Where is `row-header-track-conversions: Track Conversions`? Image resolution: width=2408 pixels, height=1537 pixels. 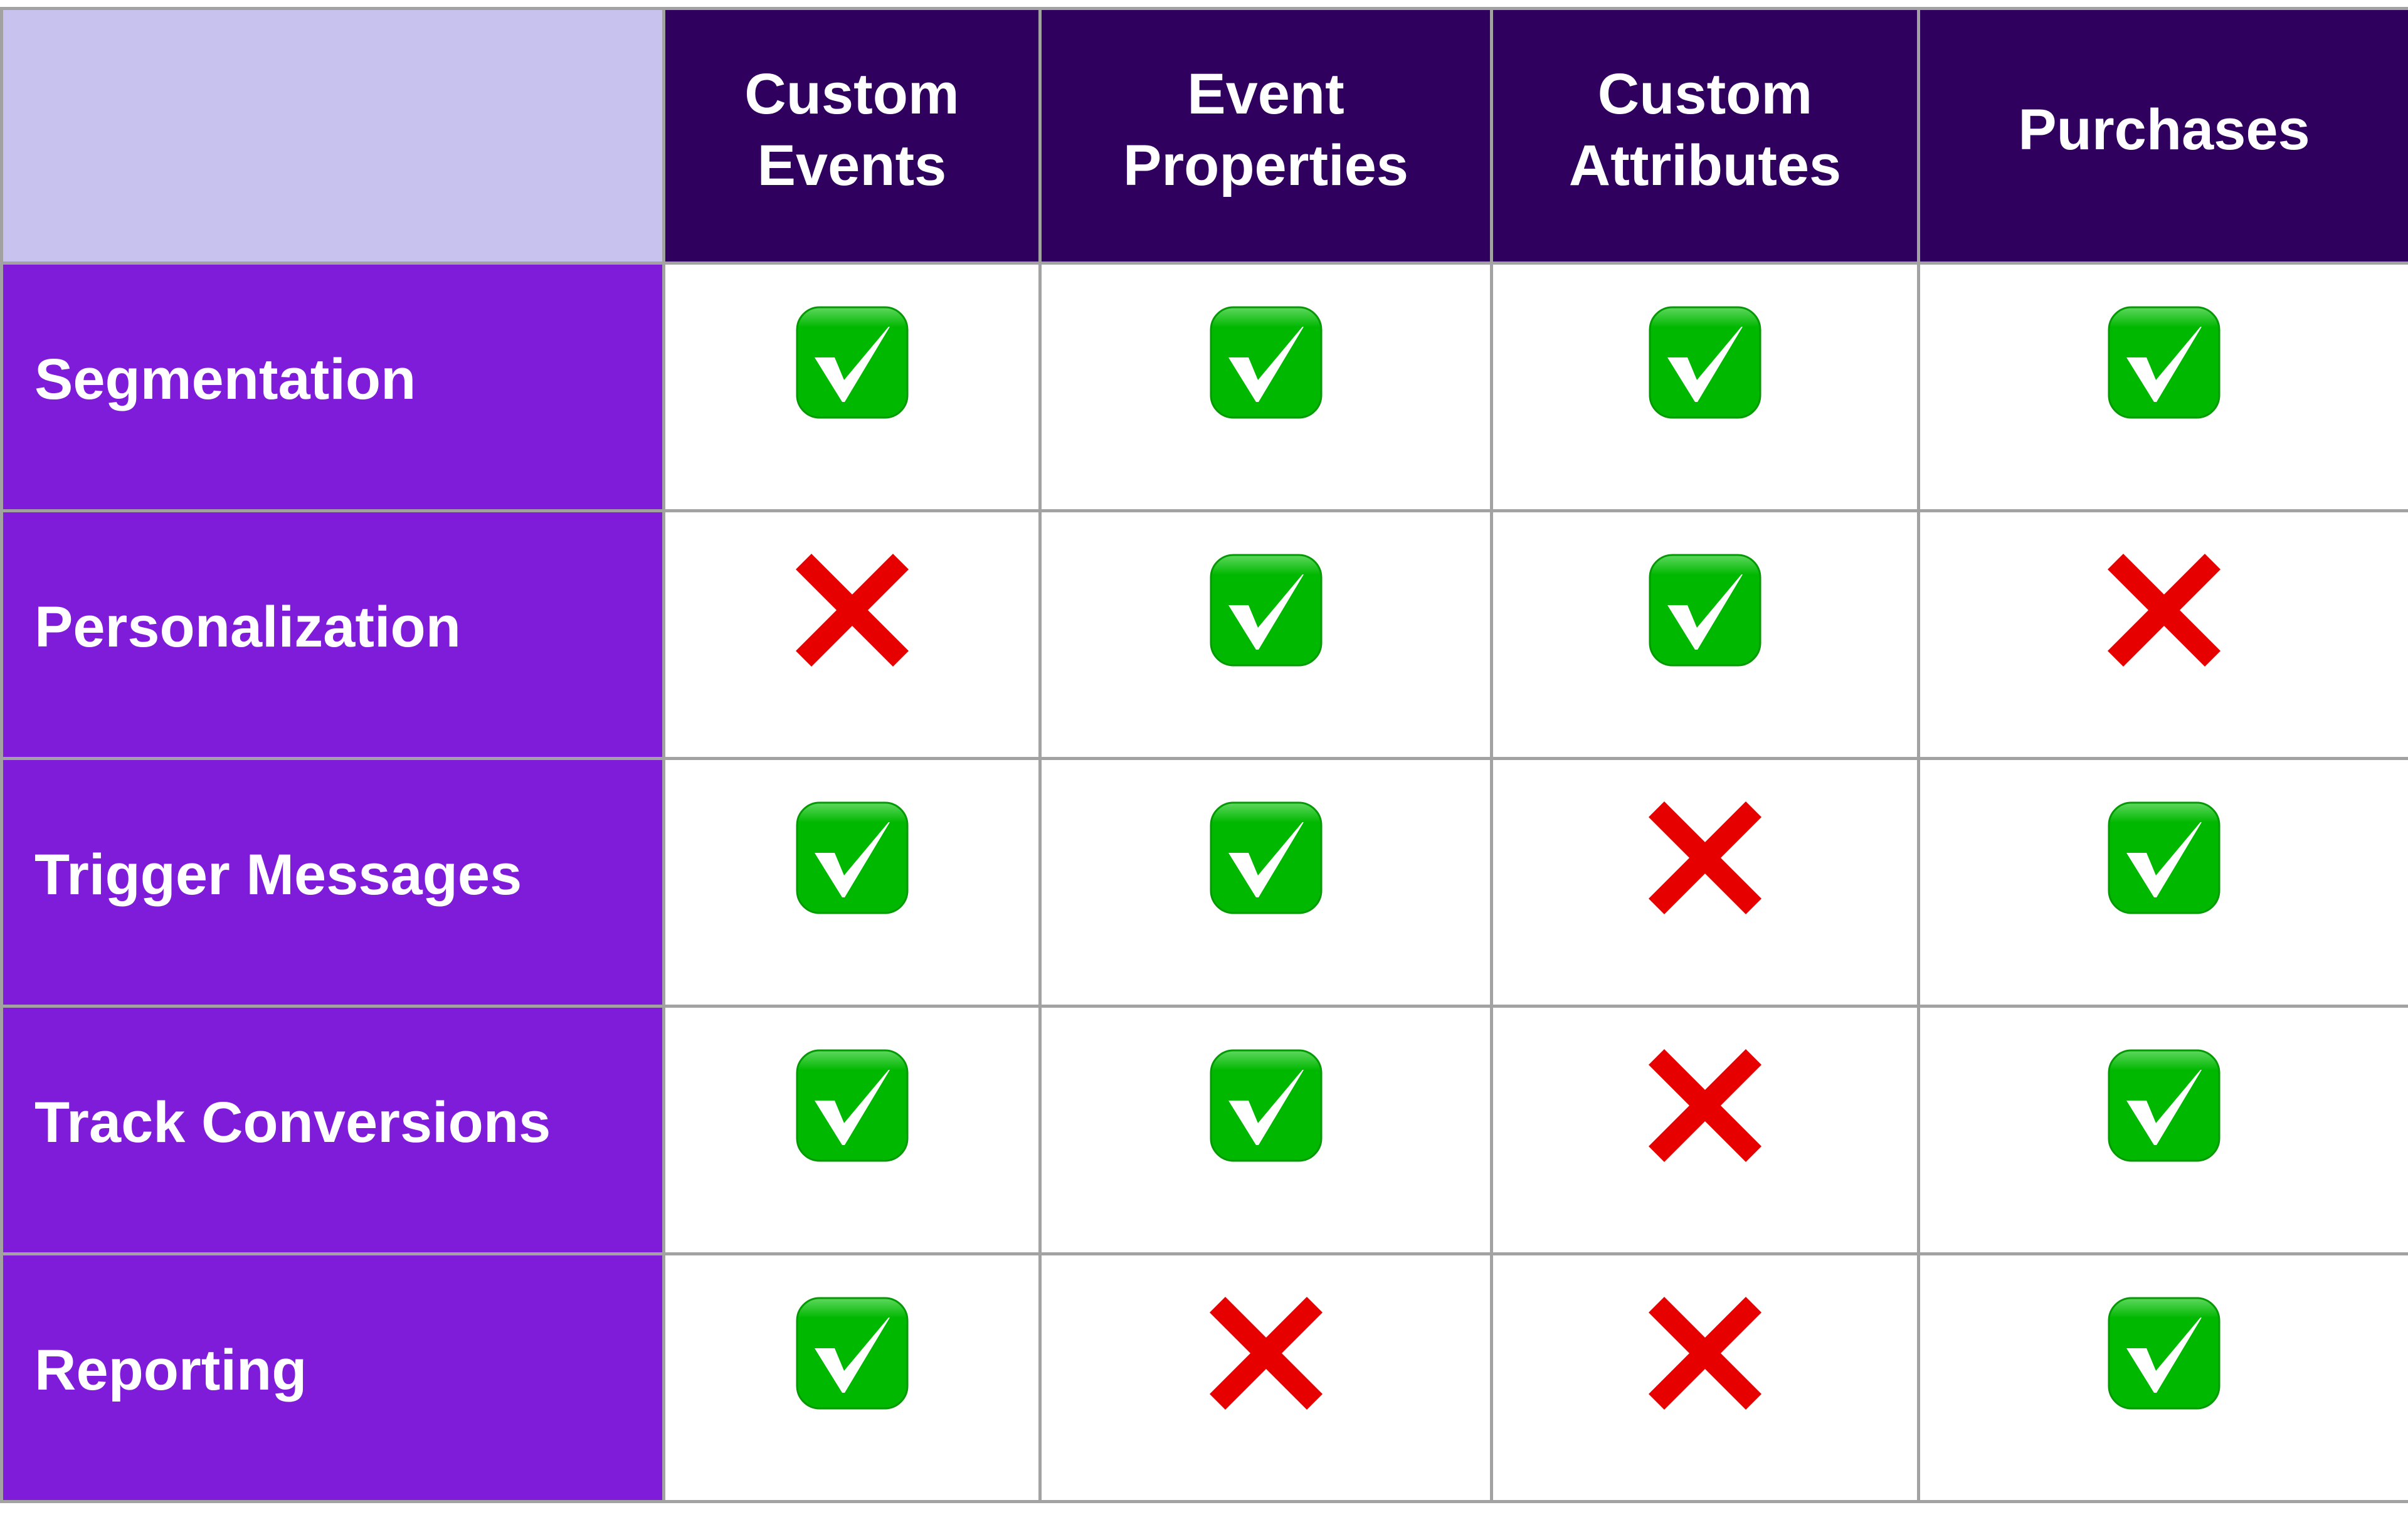
row-header-track-conversions: Track Conversions is located at coordinates (332, 1130).